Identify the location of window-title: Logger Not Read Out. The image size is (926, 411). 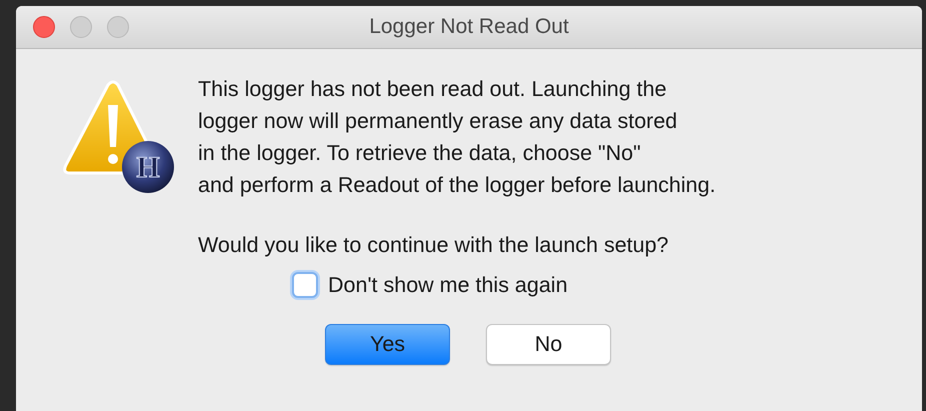
(469, 27).